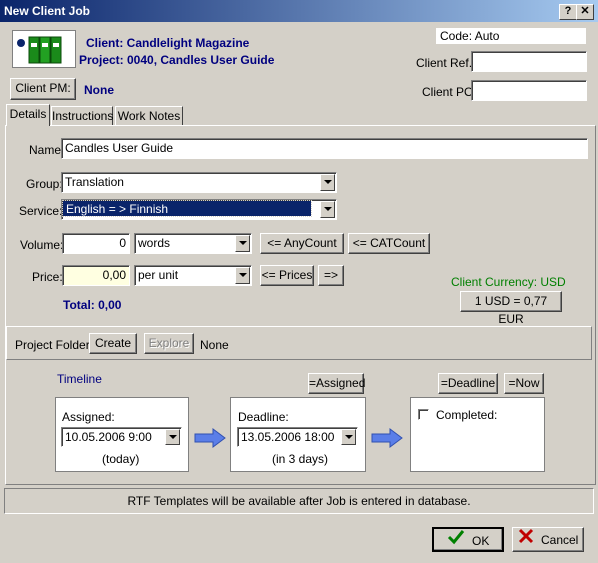 Image resolution: width=598 pixels, height=563 pixels. What do you see at coordinates (446, 63) in the screenshot?
I see `client-ref-label: Client Ref.:` at bounding box center [446, 63].